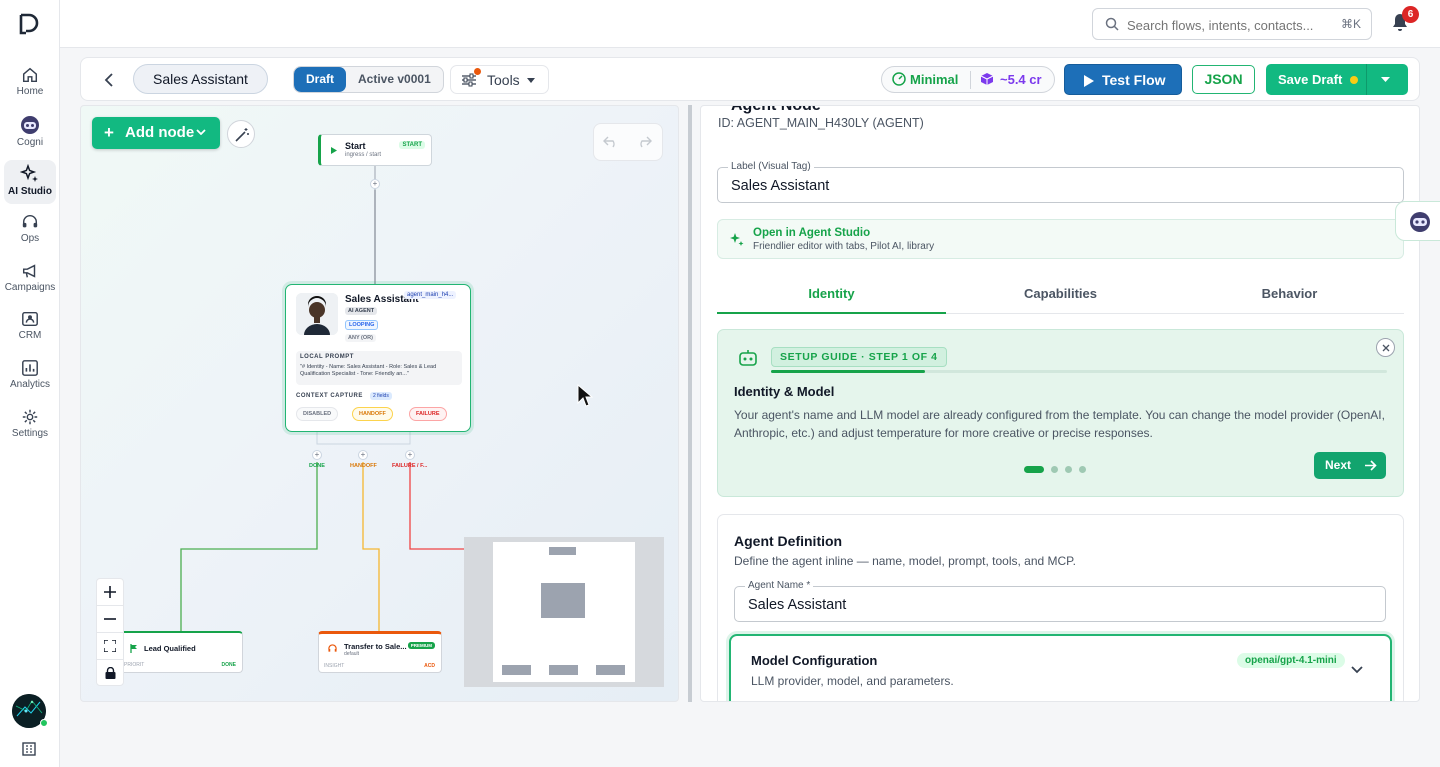 The width and height of the screenshot is (1440, 767). I want to click on lead-node-meta: PRIORIT, so click(134, 665).